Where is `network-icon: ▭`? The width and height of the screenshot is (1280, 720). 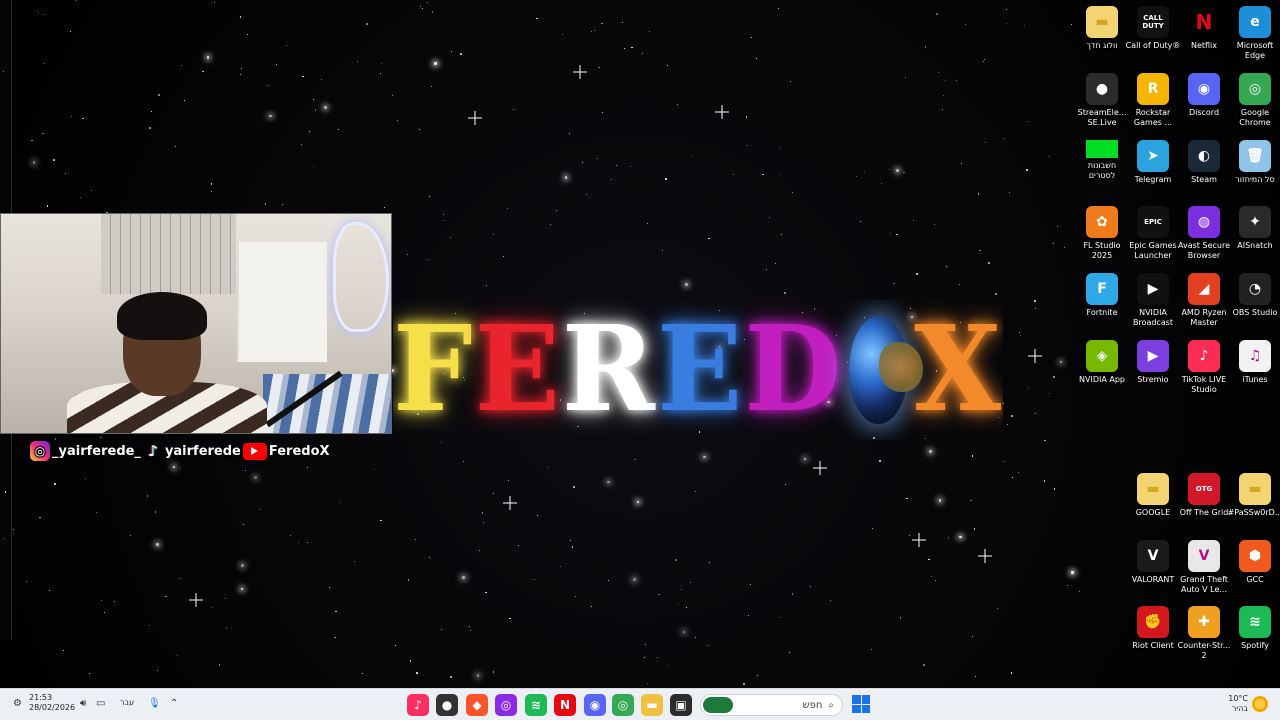 network-icon: ▭ is located at coordinates (100, 703).